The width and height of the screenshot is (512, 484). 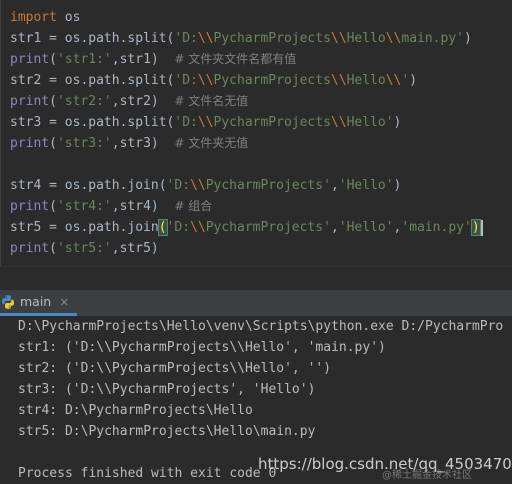 What do you see at coordinates (36, 301) in the screenshot?
I see `run-tab-label: main` at bounding box center [36, 301].